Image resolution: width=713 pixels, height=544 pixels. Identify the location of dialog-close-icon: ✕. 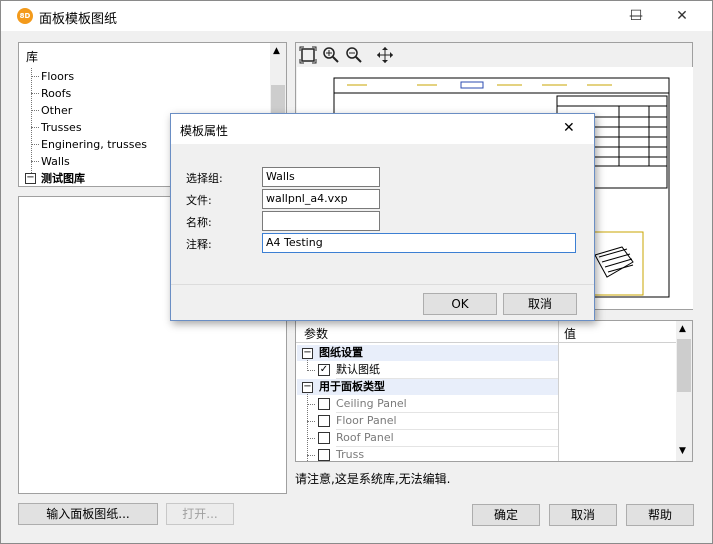
(569, 128).